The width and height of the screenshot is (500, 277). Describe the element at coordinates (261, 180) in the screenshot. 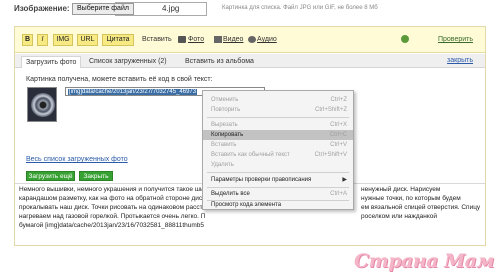

I see `menu-item-label: Параметры проверки правописания` at that location.